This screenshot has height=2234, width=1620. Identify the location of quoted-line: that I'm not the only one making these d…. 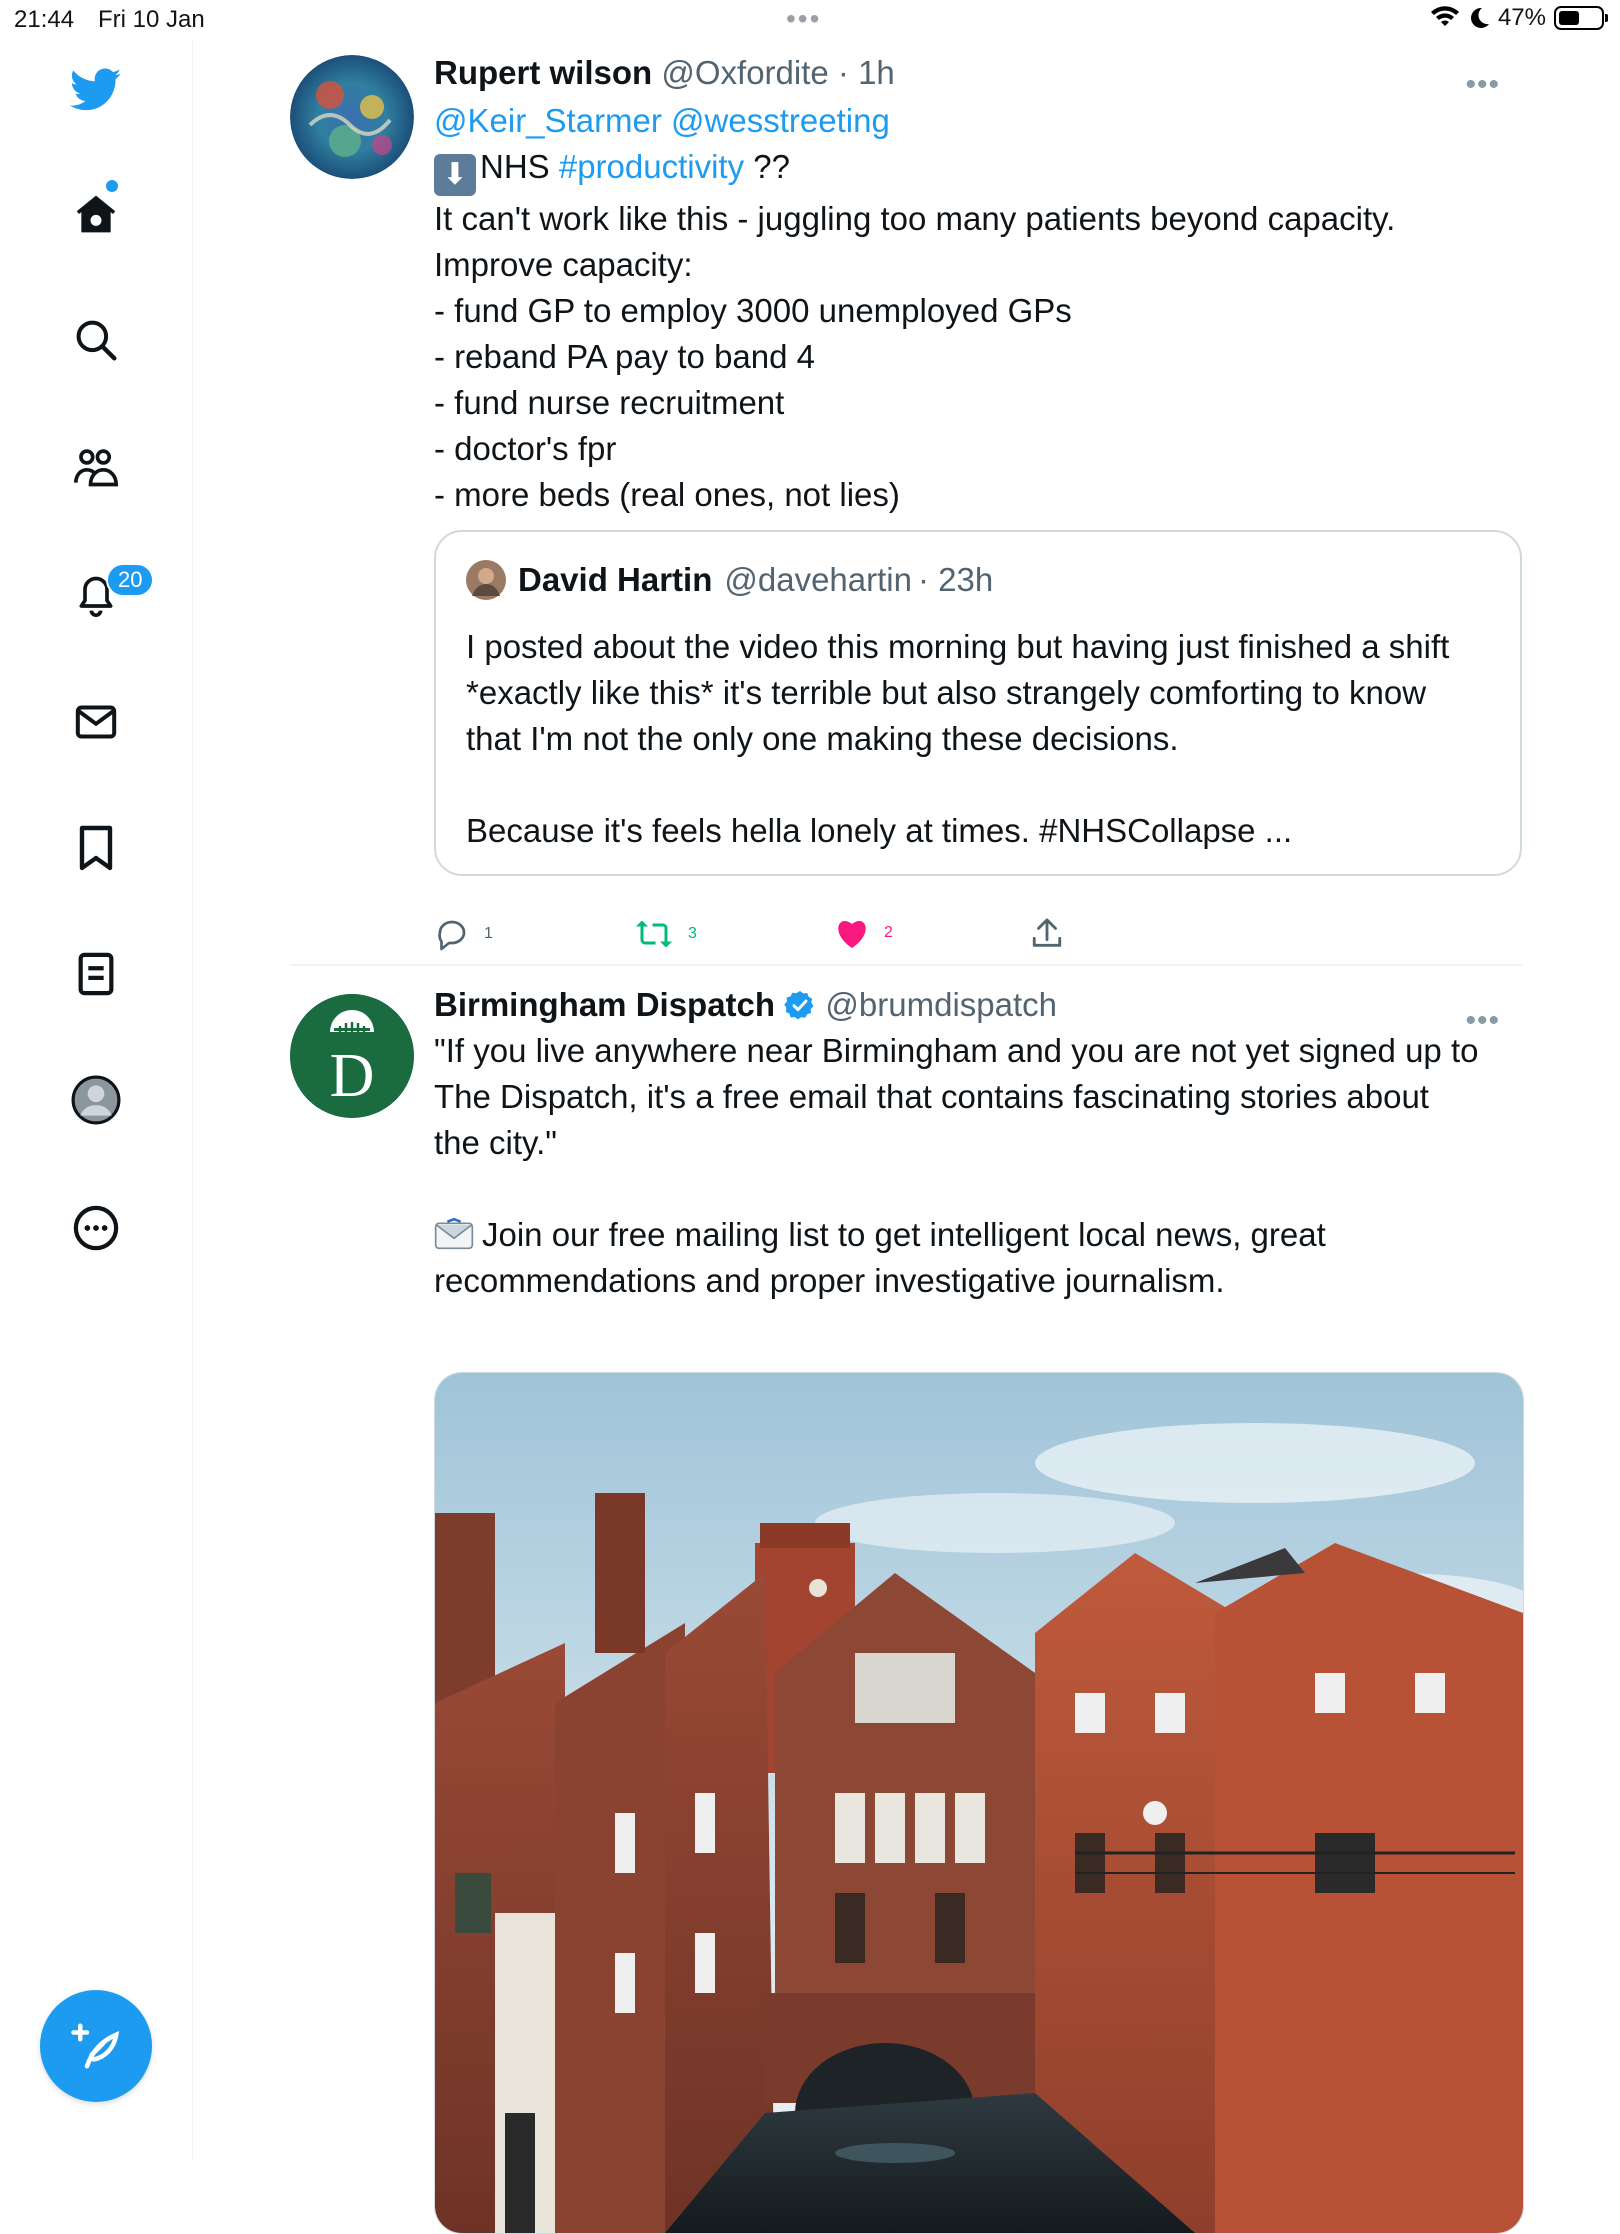
(822, 738).